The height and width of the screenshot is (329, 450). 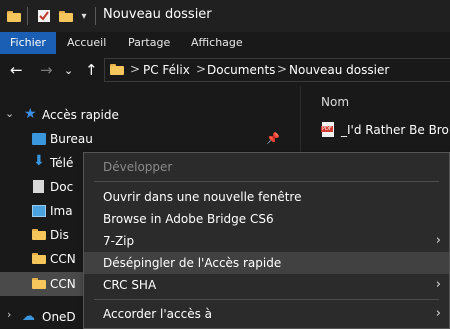 I want to click on menu-item-label: CRC SHA, so click(x=130, y=285).